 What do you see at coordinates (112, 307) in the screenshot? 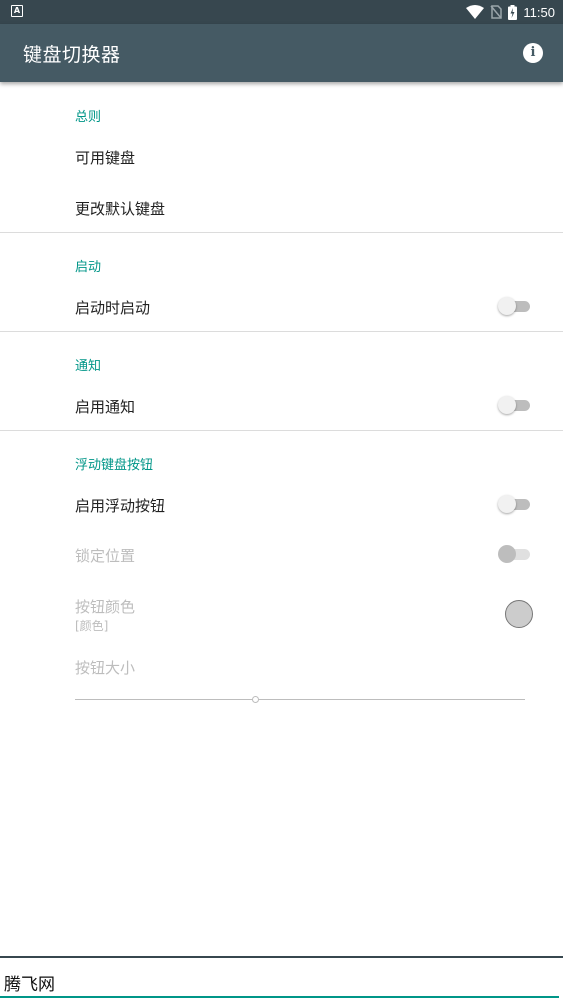
I see `start-on-boot-item: 启动时启动` at bounding box center [112, 307].